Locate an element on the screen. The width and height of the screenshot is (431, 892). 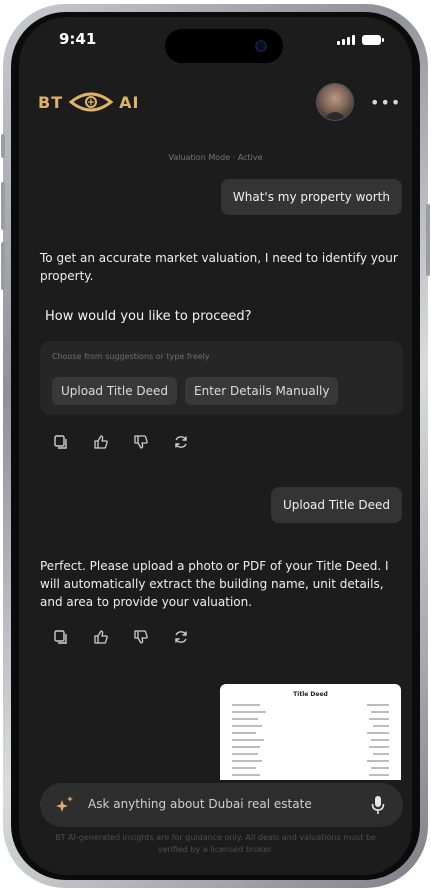
sparkle-icon is located at coordinates (65, 805).